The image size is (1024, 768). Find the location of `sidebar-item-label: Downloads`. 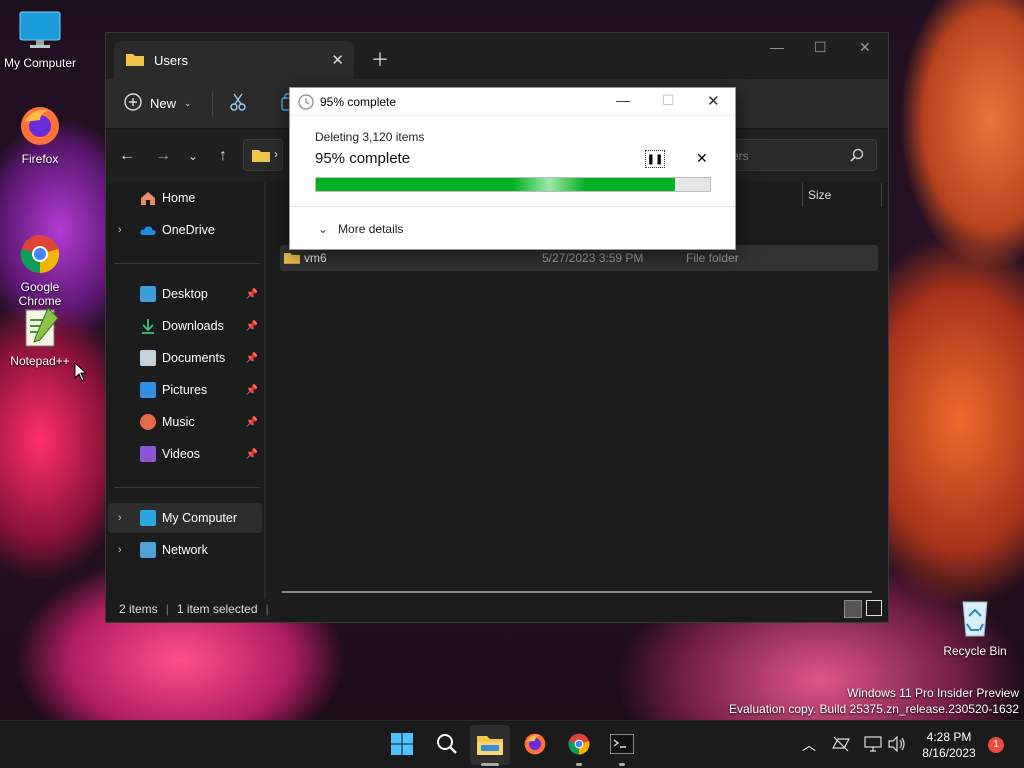

sidebar-item-label: Downloads is located at coordinates (193, 326).